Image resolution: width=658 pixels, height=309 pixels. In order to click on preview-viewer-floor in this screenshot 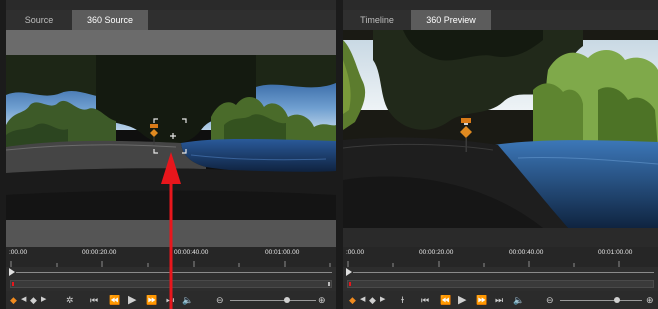, I will do `click(500, 237)`.